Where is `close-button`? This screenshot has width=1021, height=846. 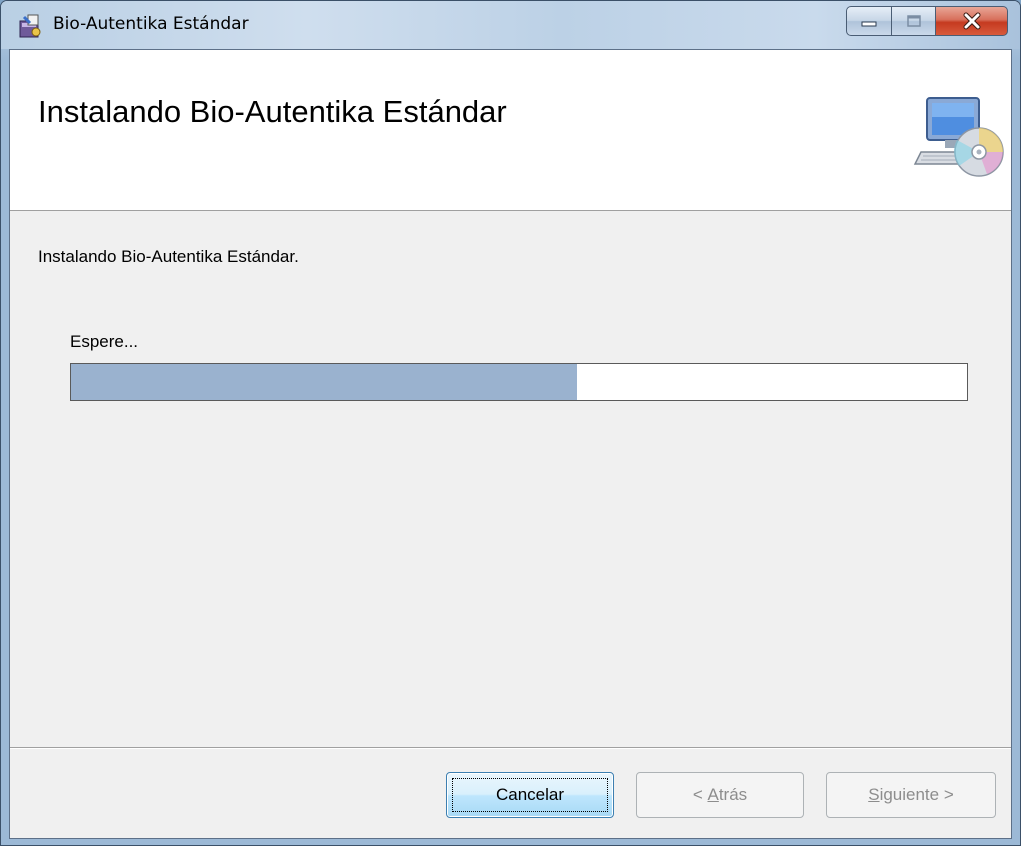 close-button is located at coordinates (972, 21).